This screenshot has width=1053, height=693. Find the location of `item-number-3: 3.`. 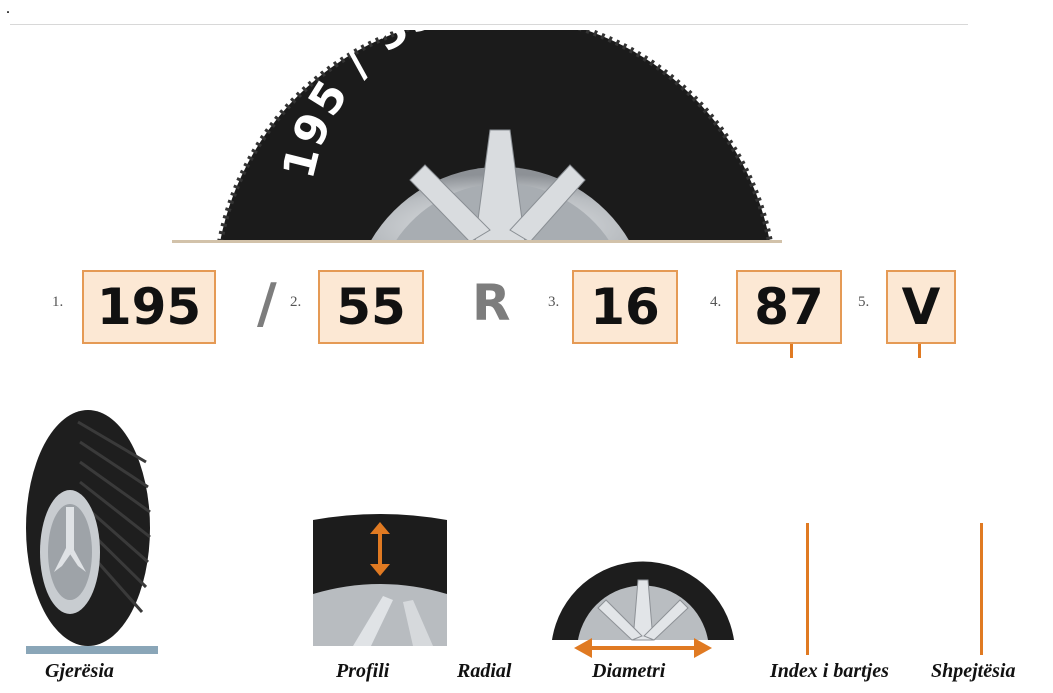

item-number-3: 3. is located at coordinates (554, 302).